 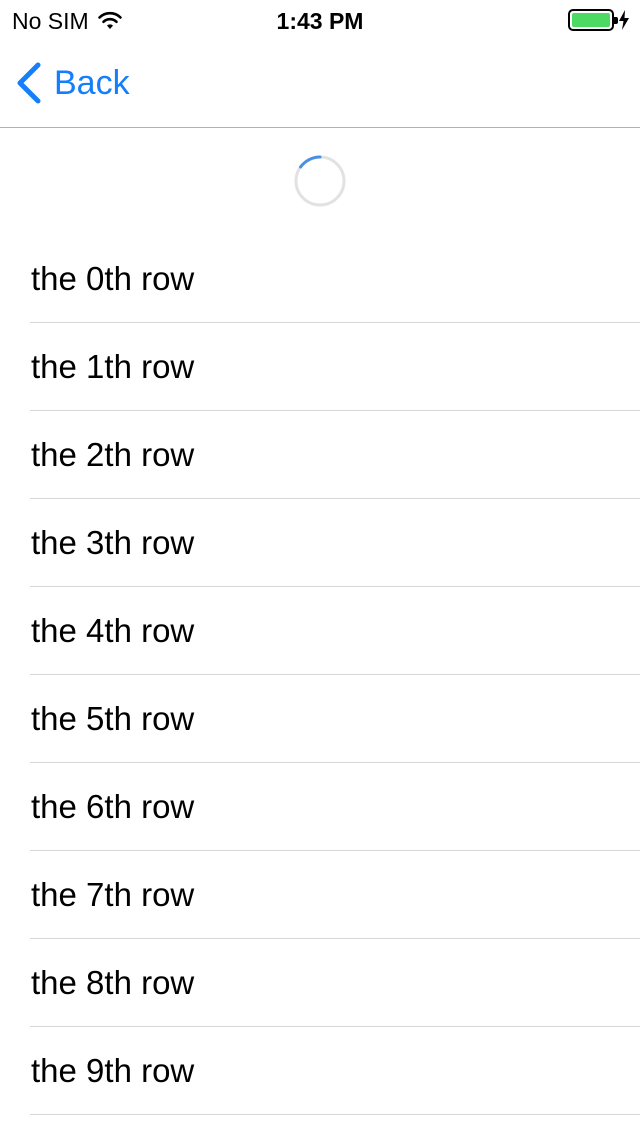 What do you see at coordinates (320, 983) in the screenshot?
I see `table-row: the 8th row` at bounding box center [320, 983].